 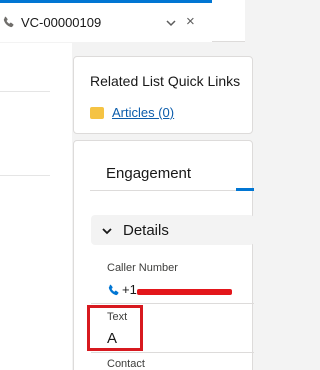 What do you see at coordinates (165, 81) in the screenshot?
I see `card-title: Related List Quick Links` at bounding box center [165, 81].